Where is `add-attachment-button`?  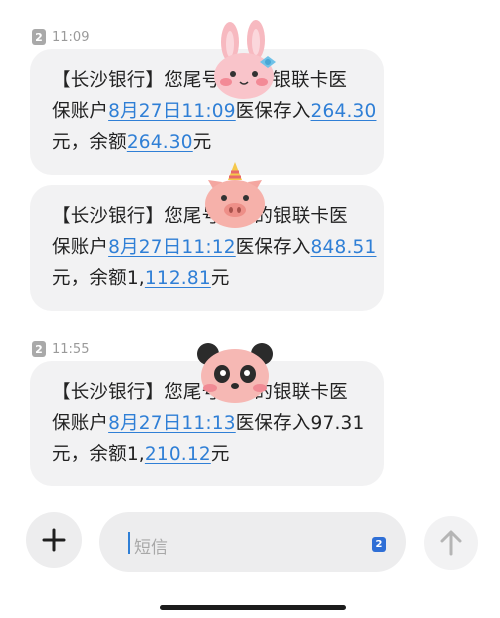
add-attachment-button is located at coordinates (54, 540).